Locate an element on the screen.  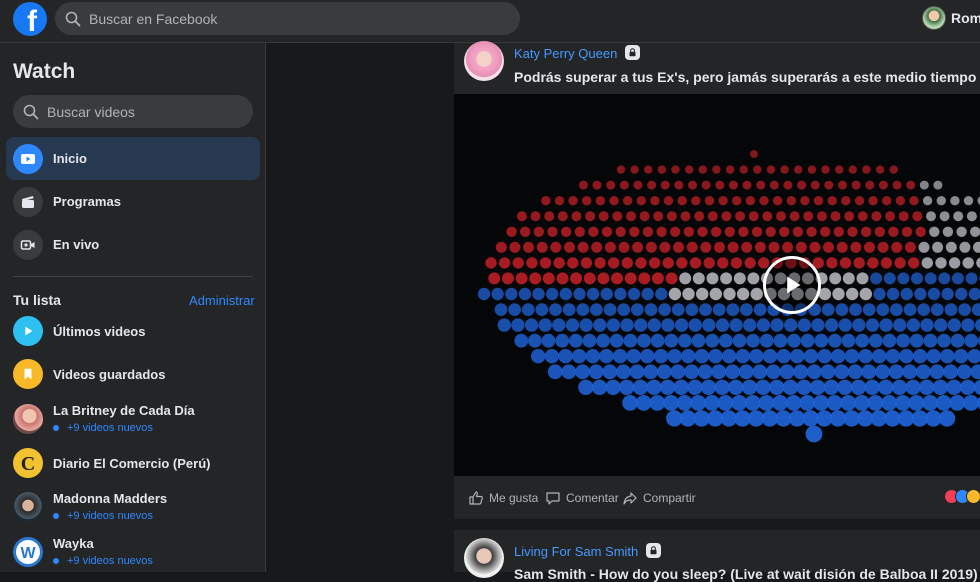
profile-link: Romm is located at coordinates (951, 18).